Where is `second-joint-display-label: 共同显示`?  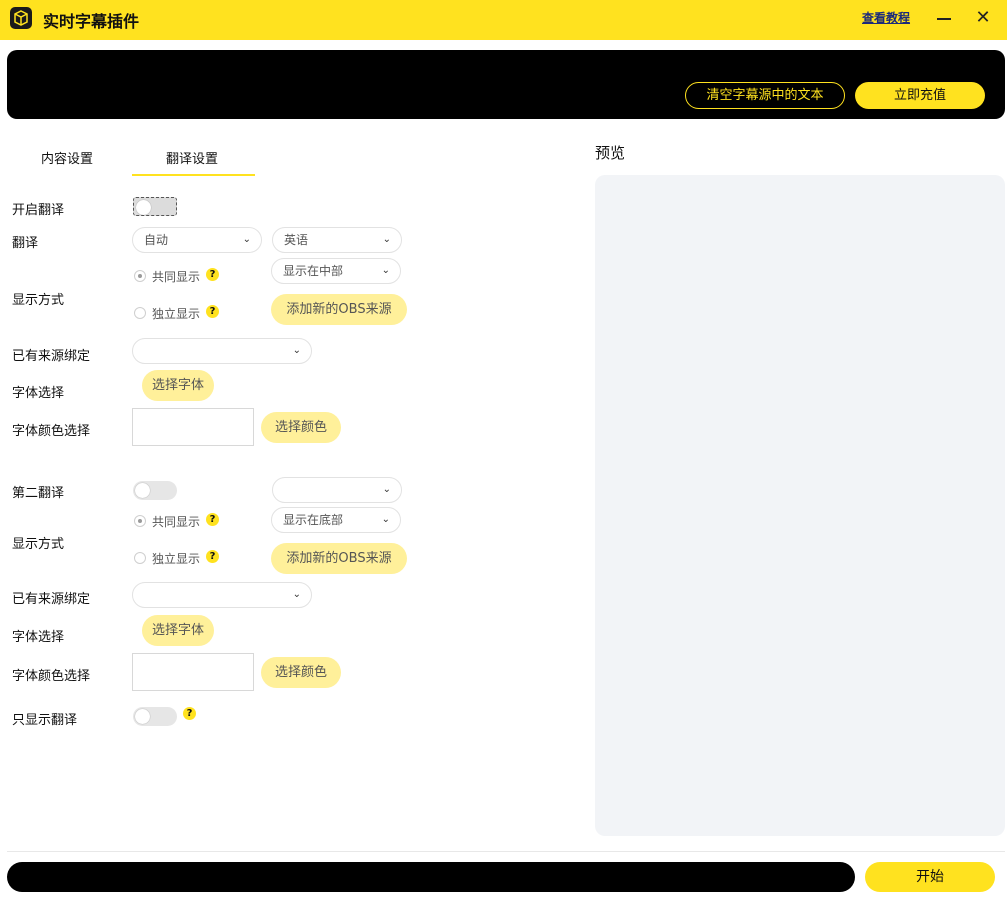 second-joint-display-label: 共同显示 is located at coordinates (176, 522).